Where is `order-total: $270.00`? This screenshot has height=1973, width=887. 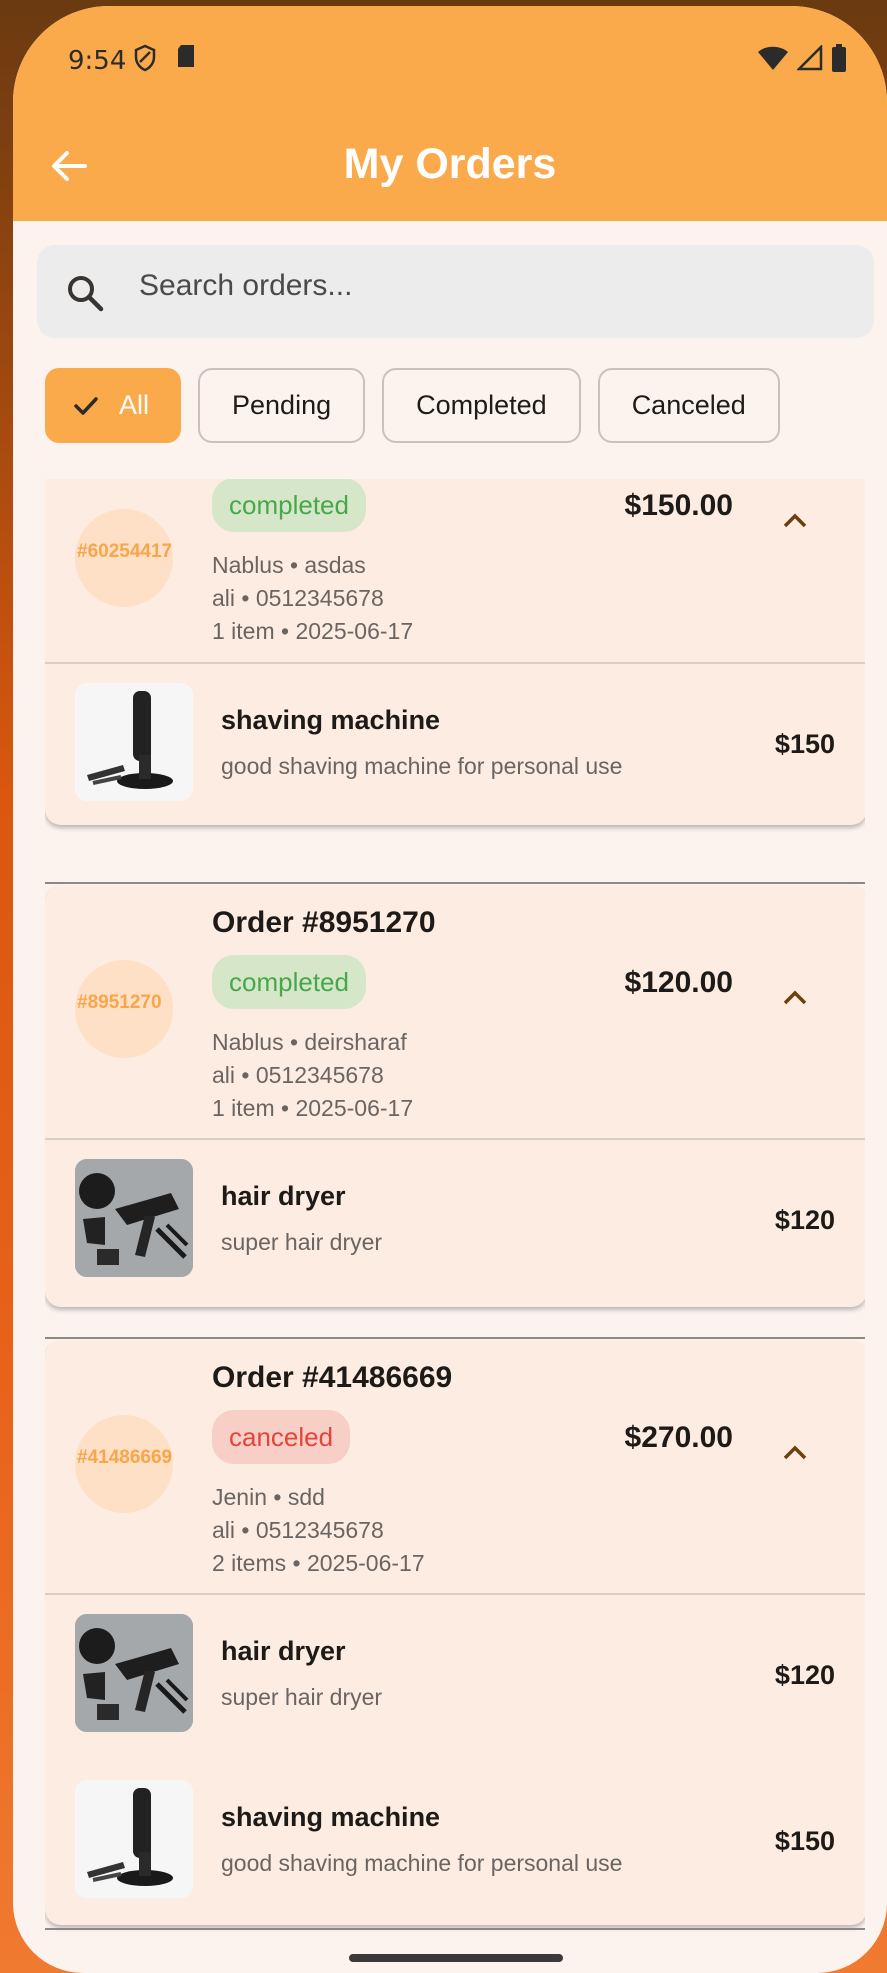
order-total: $270.00 is located at coordinates (678, 1437).